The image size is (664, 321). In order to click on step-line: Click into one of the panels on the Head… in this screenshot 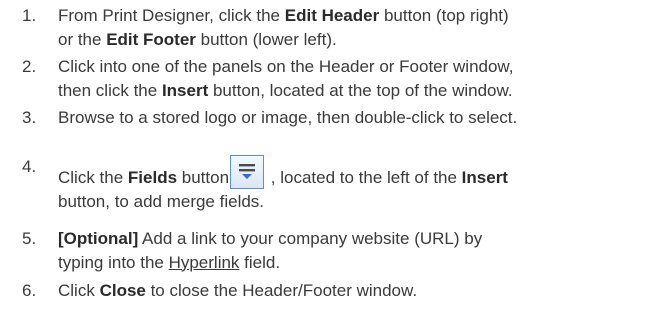, I will do `click(286, 66)`.